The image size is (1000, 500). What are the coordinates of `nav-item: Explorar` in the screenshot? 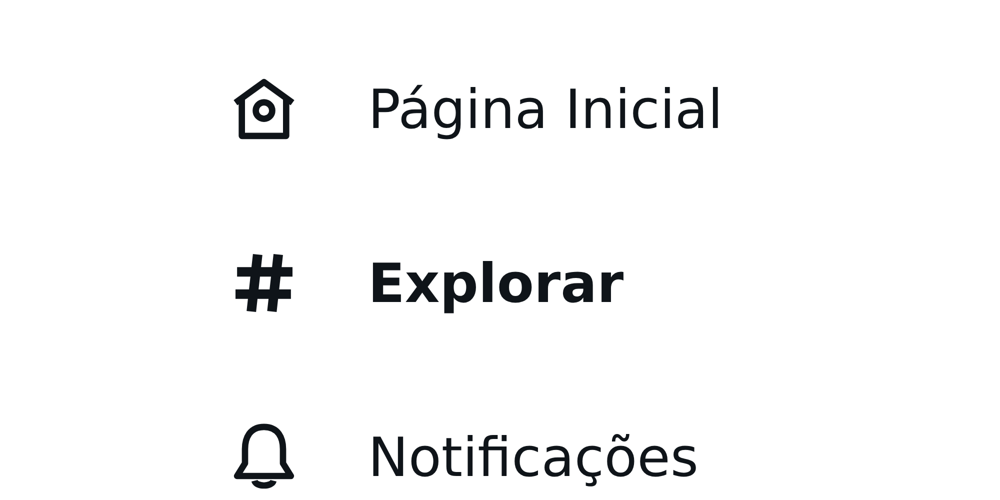 It's located at (425, 283).